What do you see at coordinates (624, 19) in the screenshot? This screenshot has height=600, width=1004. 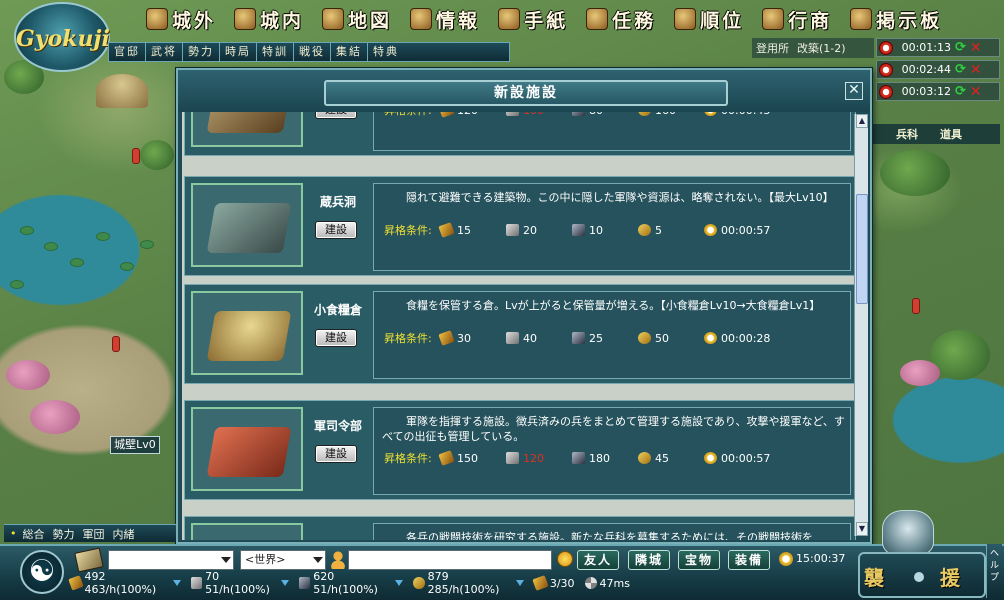 I see `top-menu-item: 任務` at bounding box center [624, 19].